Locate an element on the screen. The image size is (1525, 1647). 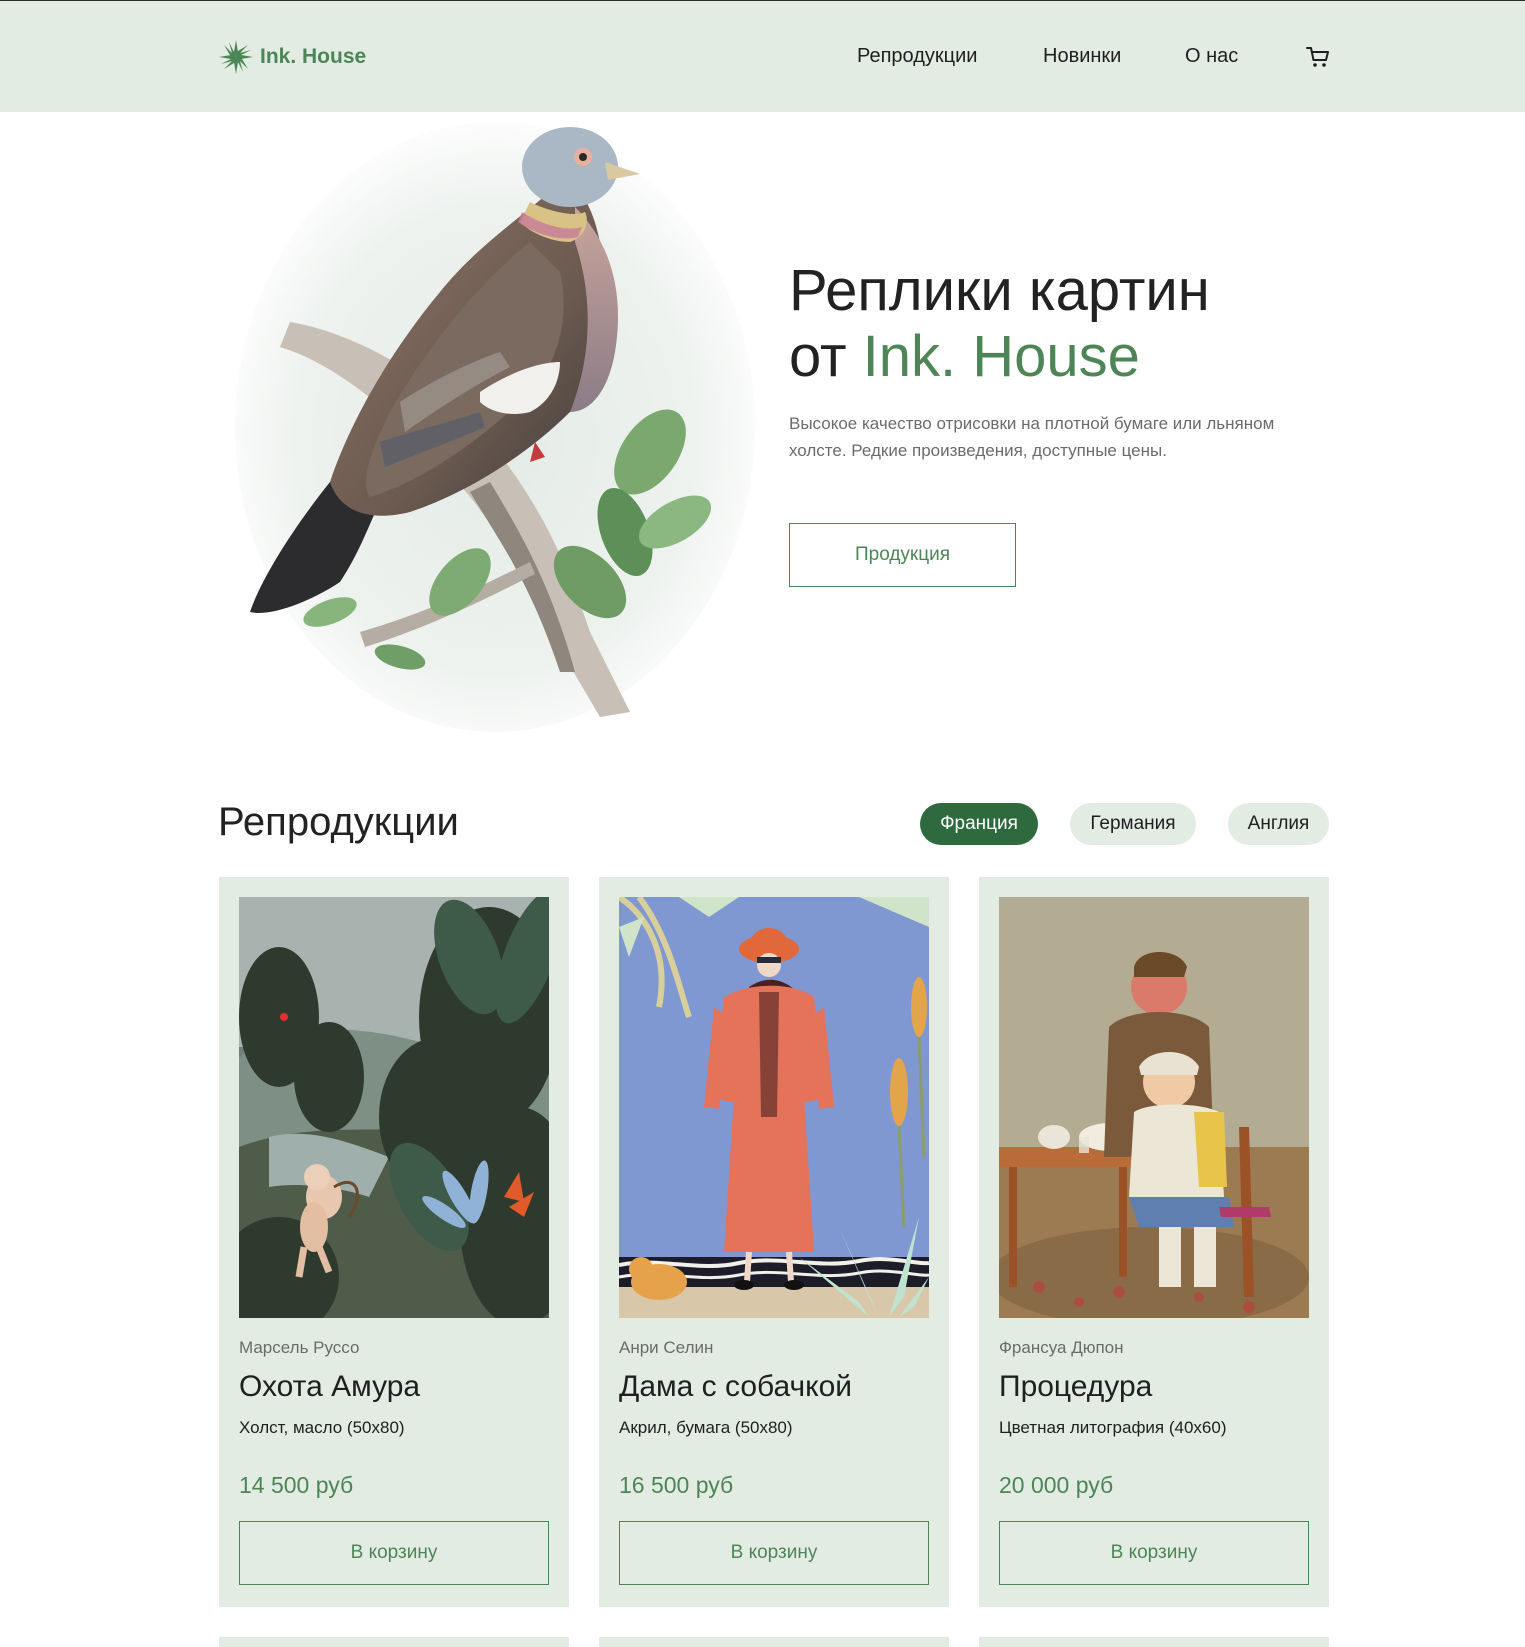
painting-cupid is located at coordinates (394, 1107).